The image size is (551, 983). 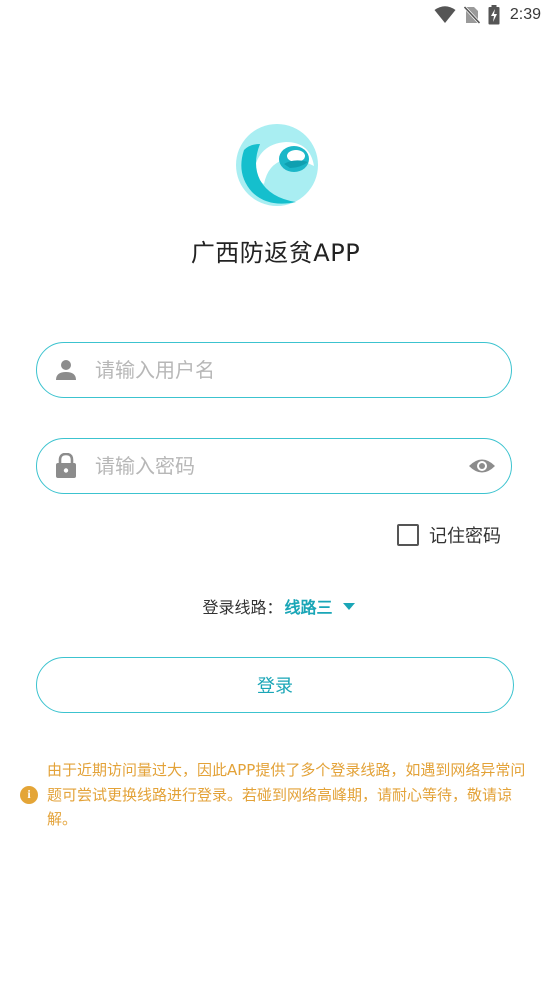 What do you see at coordinates (445, 15) in the screenshot?
I see `wifi-icon` at bounding box center [445, 15].